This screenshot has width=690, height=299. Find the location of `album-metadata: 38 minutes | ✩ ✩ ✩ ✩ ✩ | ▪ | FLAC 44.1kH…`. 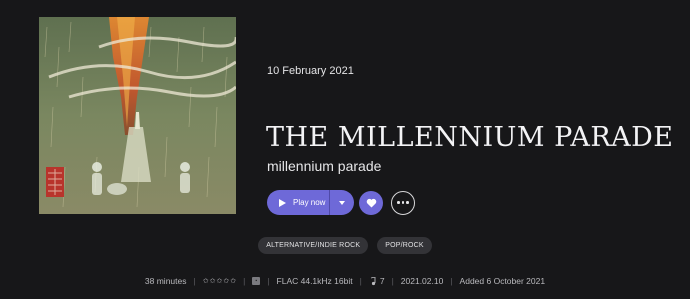

album-metadata: 38 minutes | ✩ ✩ ✩ ✩ ✩ | ▪ | FLAC 44.1kH… is located at coordinates (345, 281).